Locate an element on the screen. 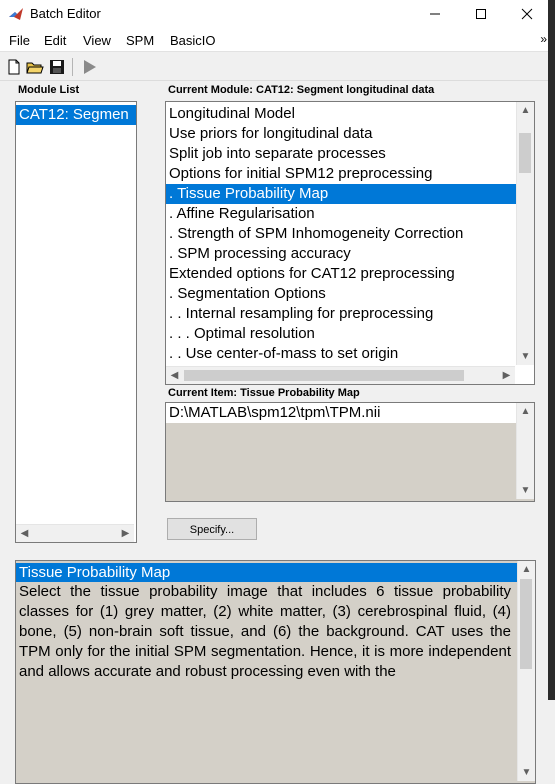  minimize-button is located at coordinates (435, 14).